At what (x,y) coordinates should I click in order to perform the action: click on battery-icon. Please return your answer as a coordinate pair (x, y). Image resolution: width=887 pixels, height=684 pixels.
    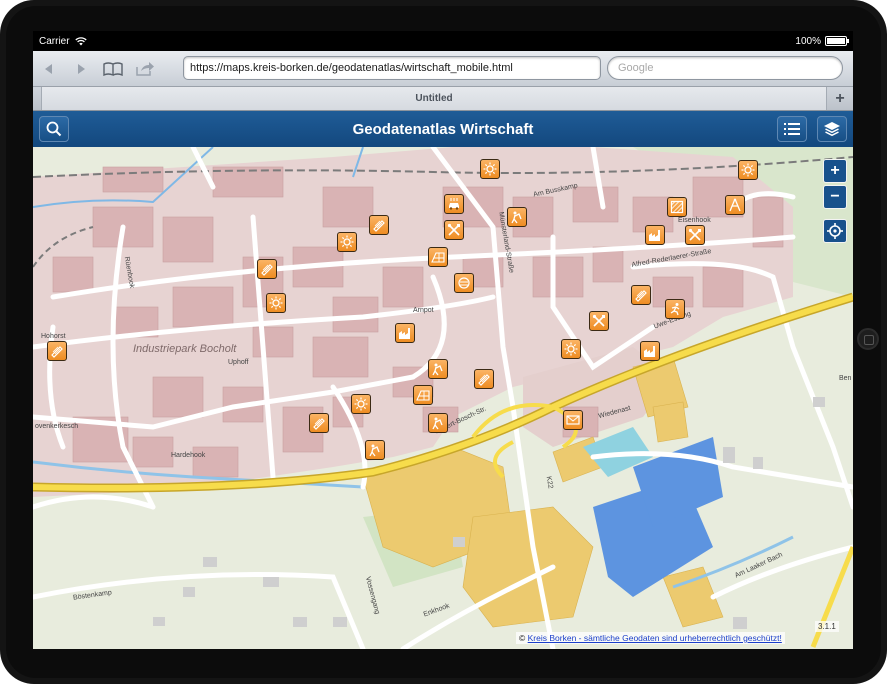
    Looking at the image, I should click on (837, 41).